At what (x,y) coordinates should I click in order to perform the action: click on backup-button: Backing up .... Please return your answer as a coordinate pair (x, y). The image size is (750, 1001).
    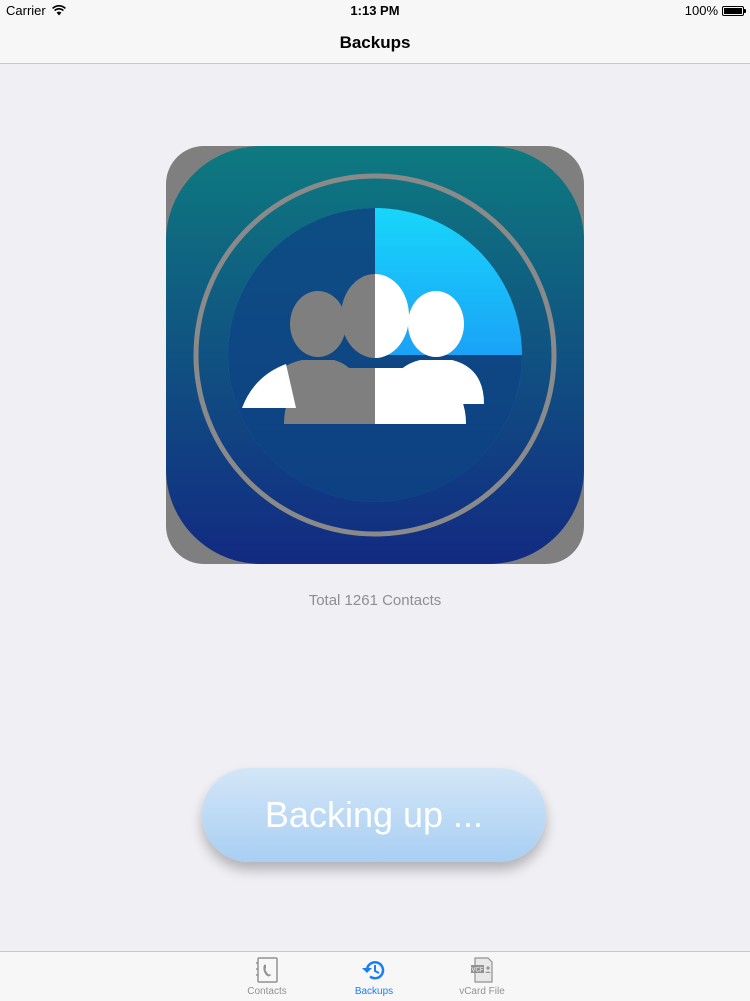
    Looking at the image, I should click on (374, 815).